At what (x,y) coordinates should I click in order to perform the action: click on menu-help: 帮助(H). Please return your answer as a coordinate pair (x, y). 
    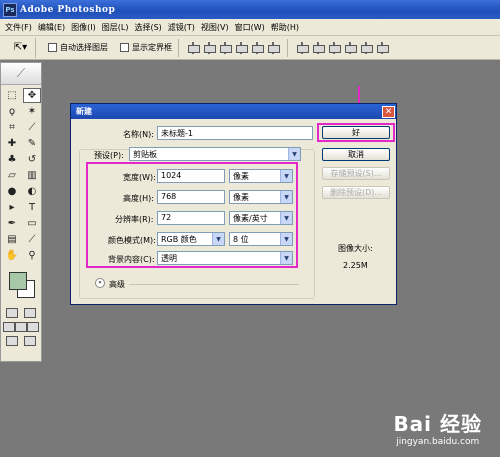
    Looking at the image, I should click on (285, 27).